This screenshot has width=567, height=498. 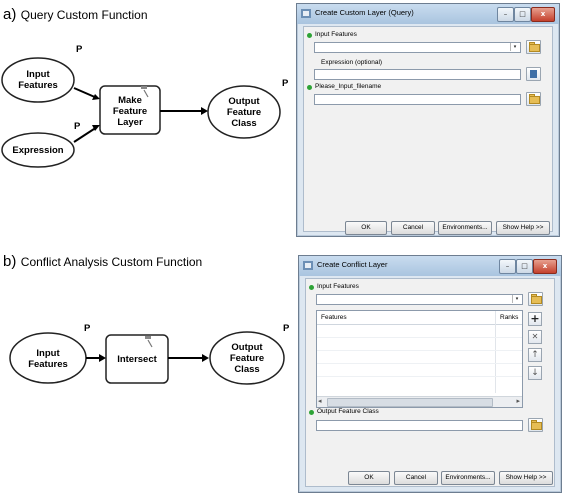 I want to click on scroll-right-arrow: ▸, so click(x=518, y=402).